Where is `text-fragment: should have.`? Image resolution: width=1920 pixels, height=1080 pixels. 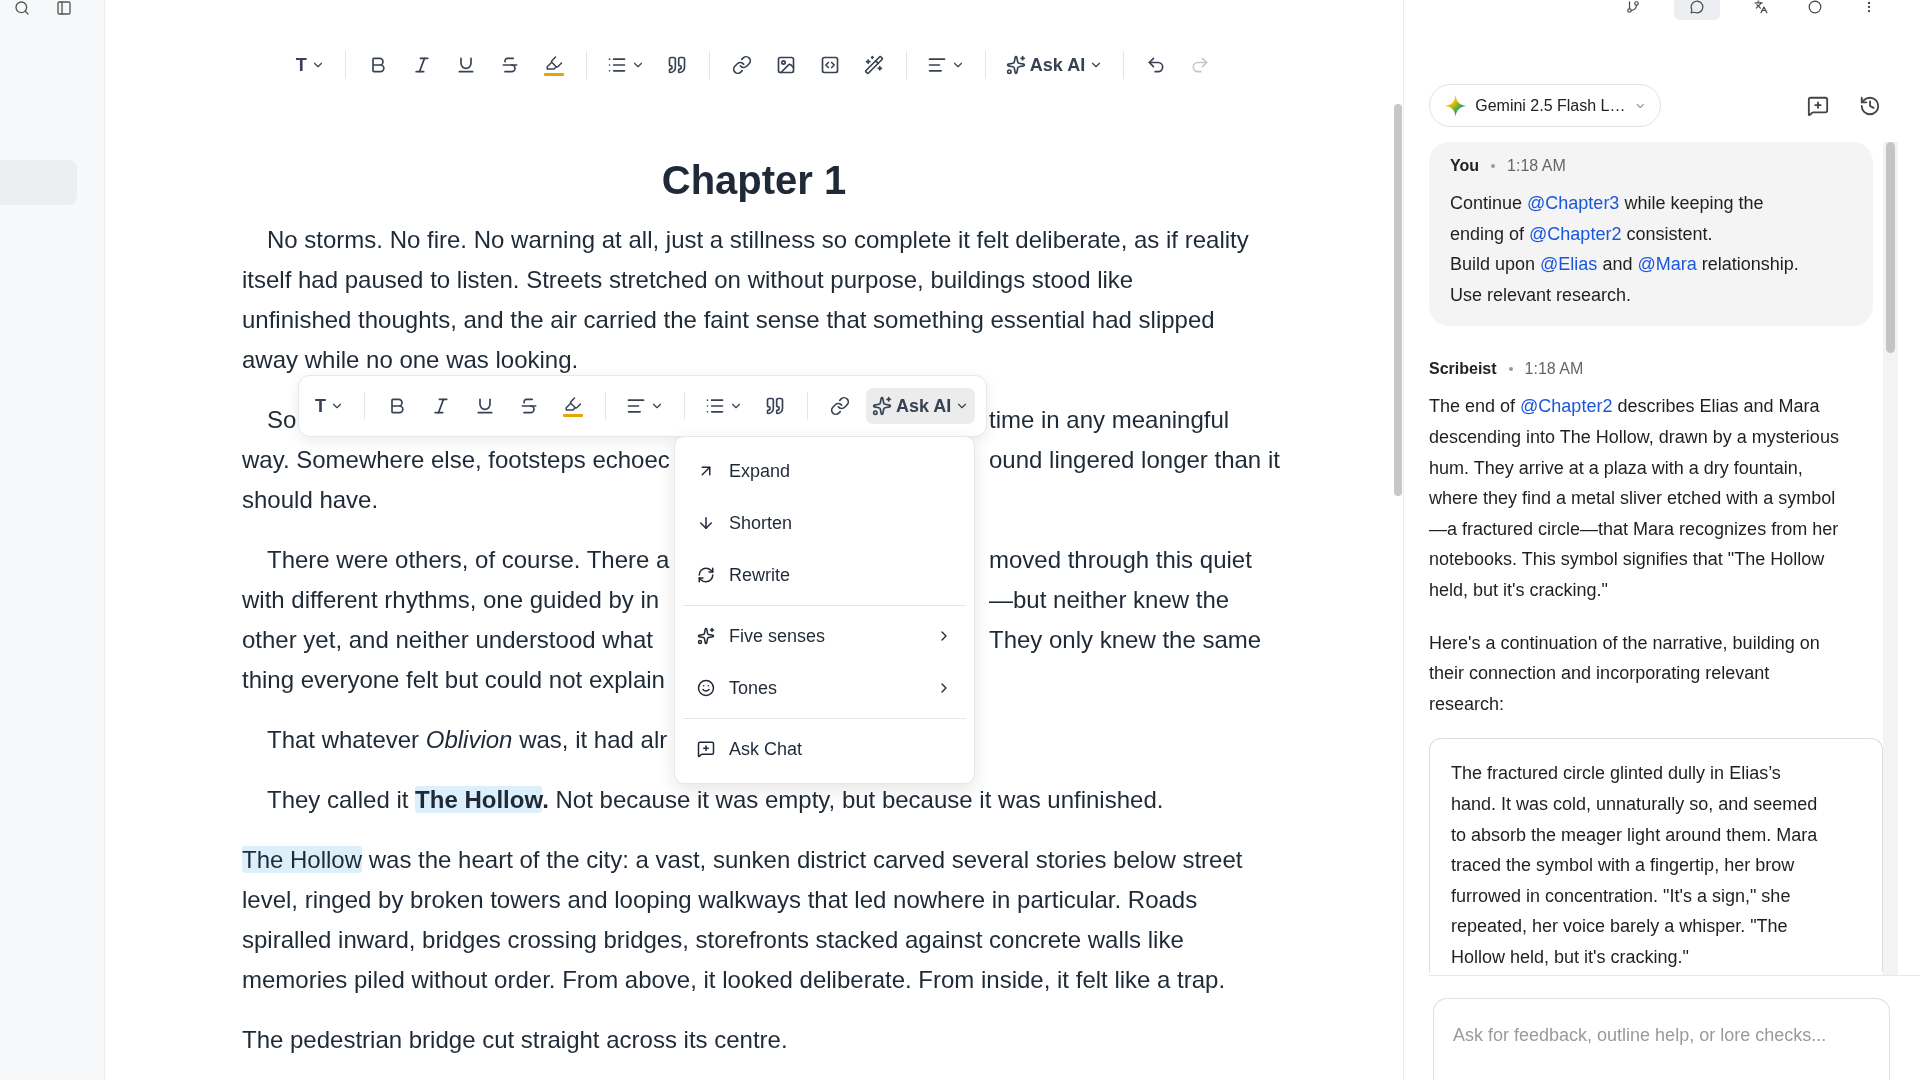
text-fragment: should have. is located at coordinates (310, 500).